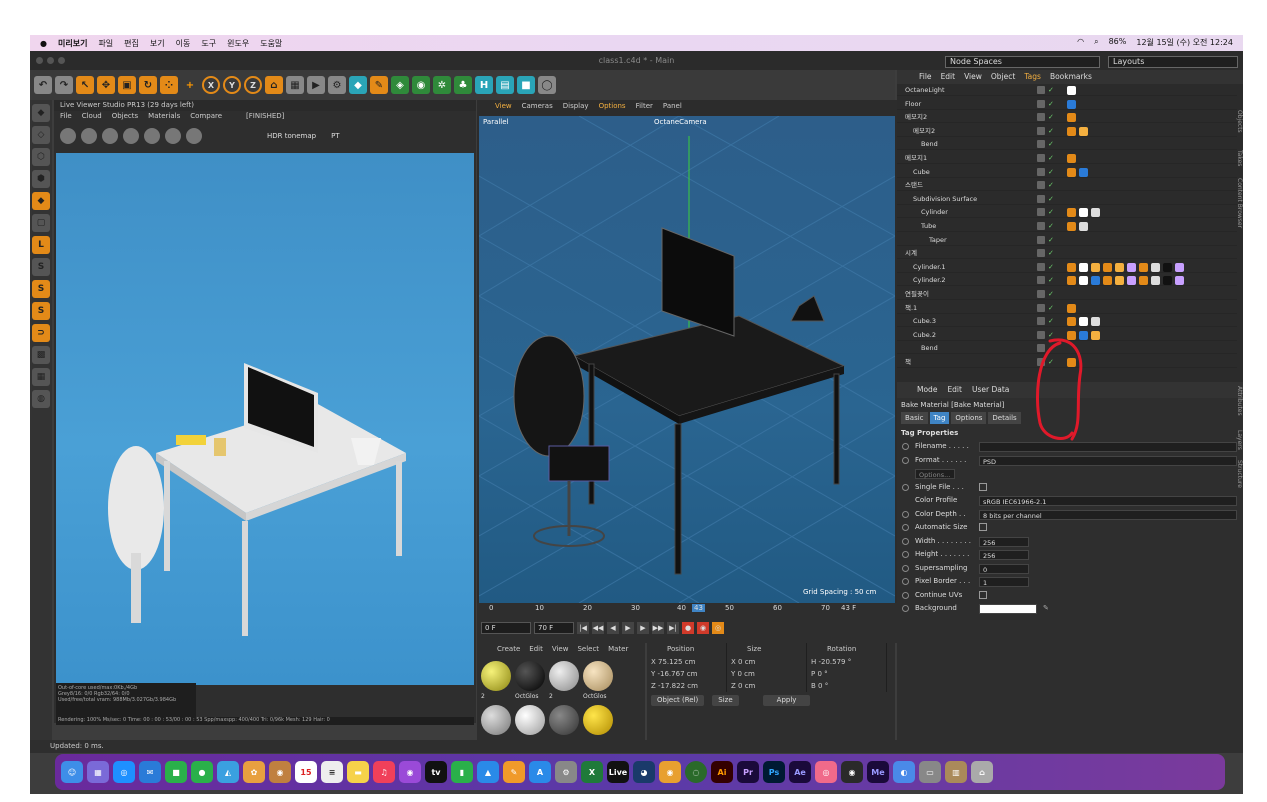 The image size is (1267, 802). I want to click on tonemap-dropdown: HDR tonemap, so click(291, 136).